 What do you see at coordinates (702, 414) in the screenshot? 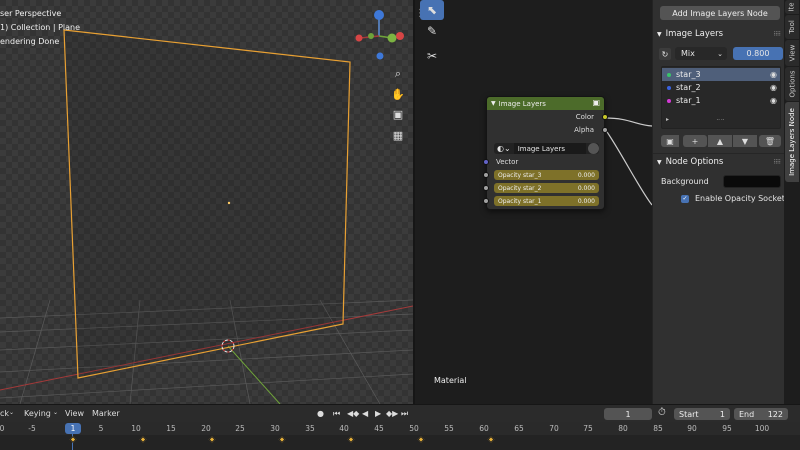
I see `start-frame-field: Start 1` at bounding box center [702, 414].